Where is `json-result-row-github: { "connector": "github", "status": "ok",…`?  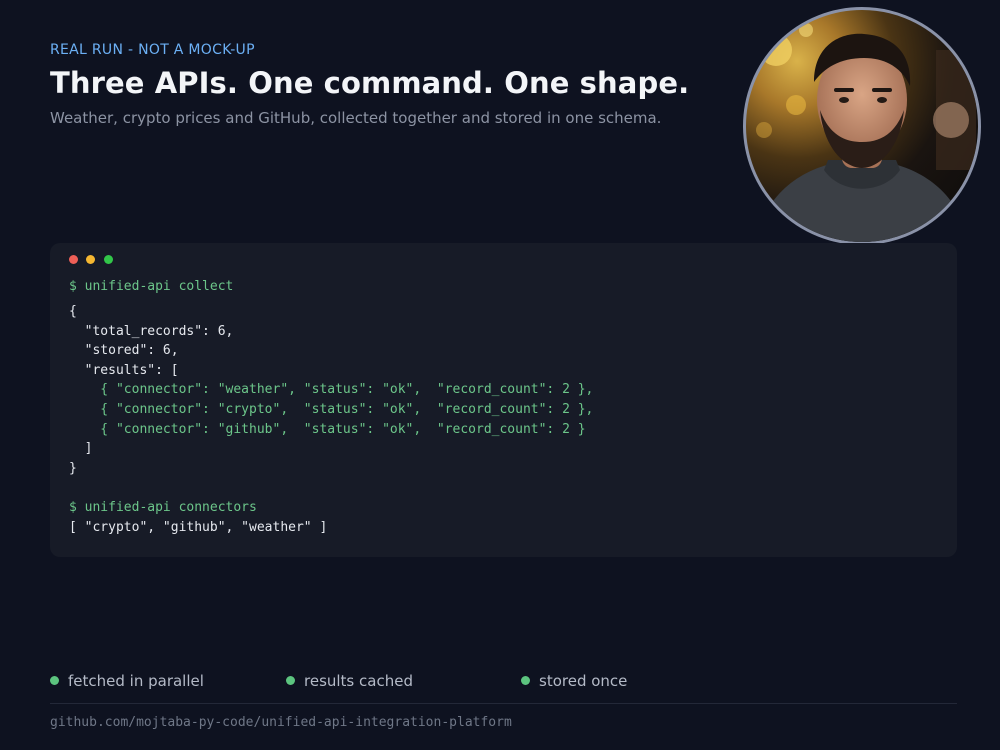
json-result-row-github: { "connector": "github", "status": "ok",… is located at coordinates (327, 429).